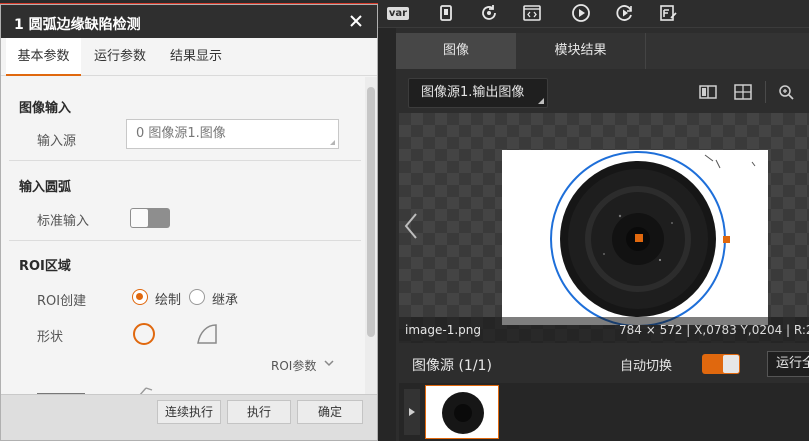 The height and width of the screenshot is (441, 809). Describe the element at coordinates (532, 13) in the screenshot. I see `code-icon` at that location.